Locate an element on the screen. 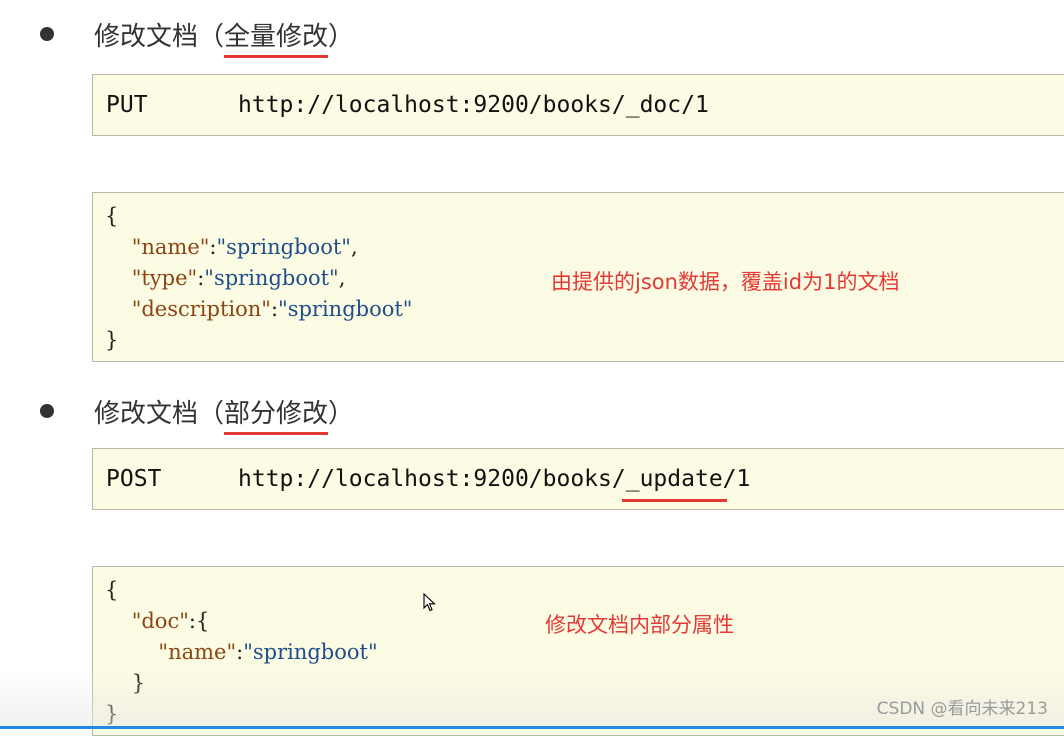 Image resolution: width=1064 pixels, height=736 pixels. mouse-cursor-icon is located at coordinates (429, 602).